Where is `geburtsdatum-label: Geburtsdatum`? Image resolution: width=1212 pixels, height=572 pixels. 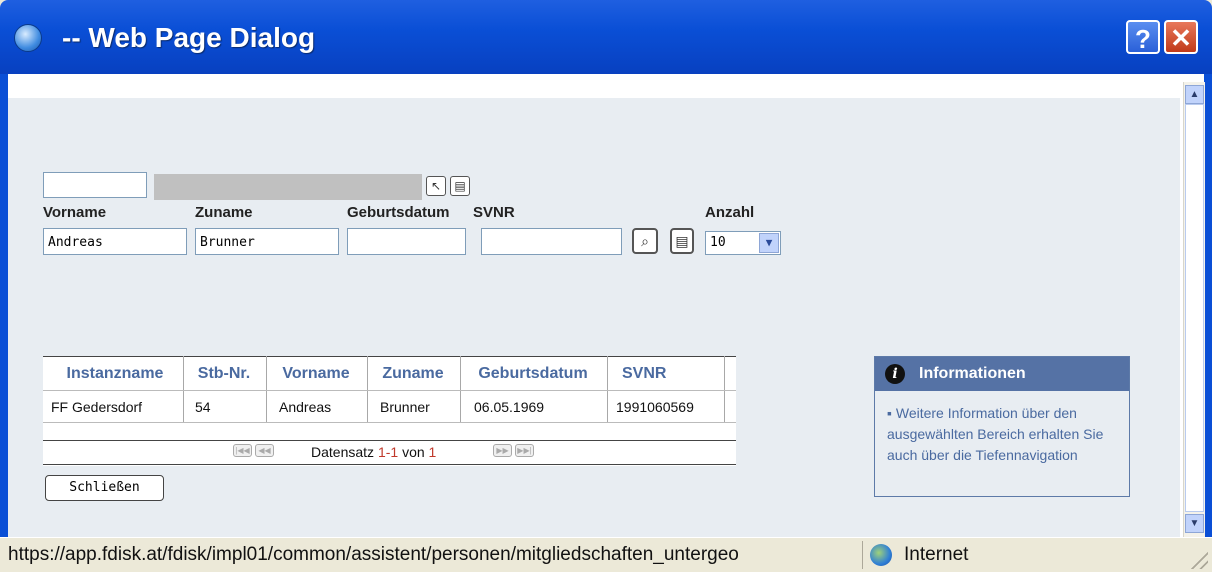 geburtsdatum-label: Geburtsdatum is located at coordinates (398, 212).